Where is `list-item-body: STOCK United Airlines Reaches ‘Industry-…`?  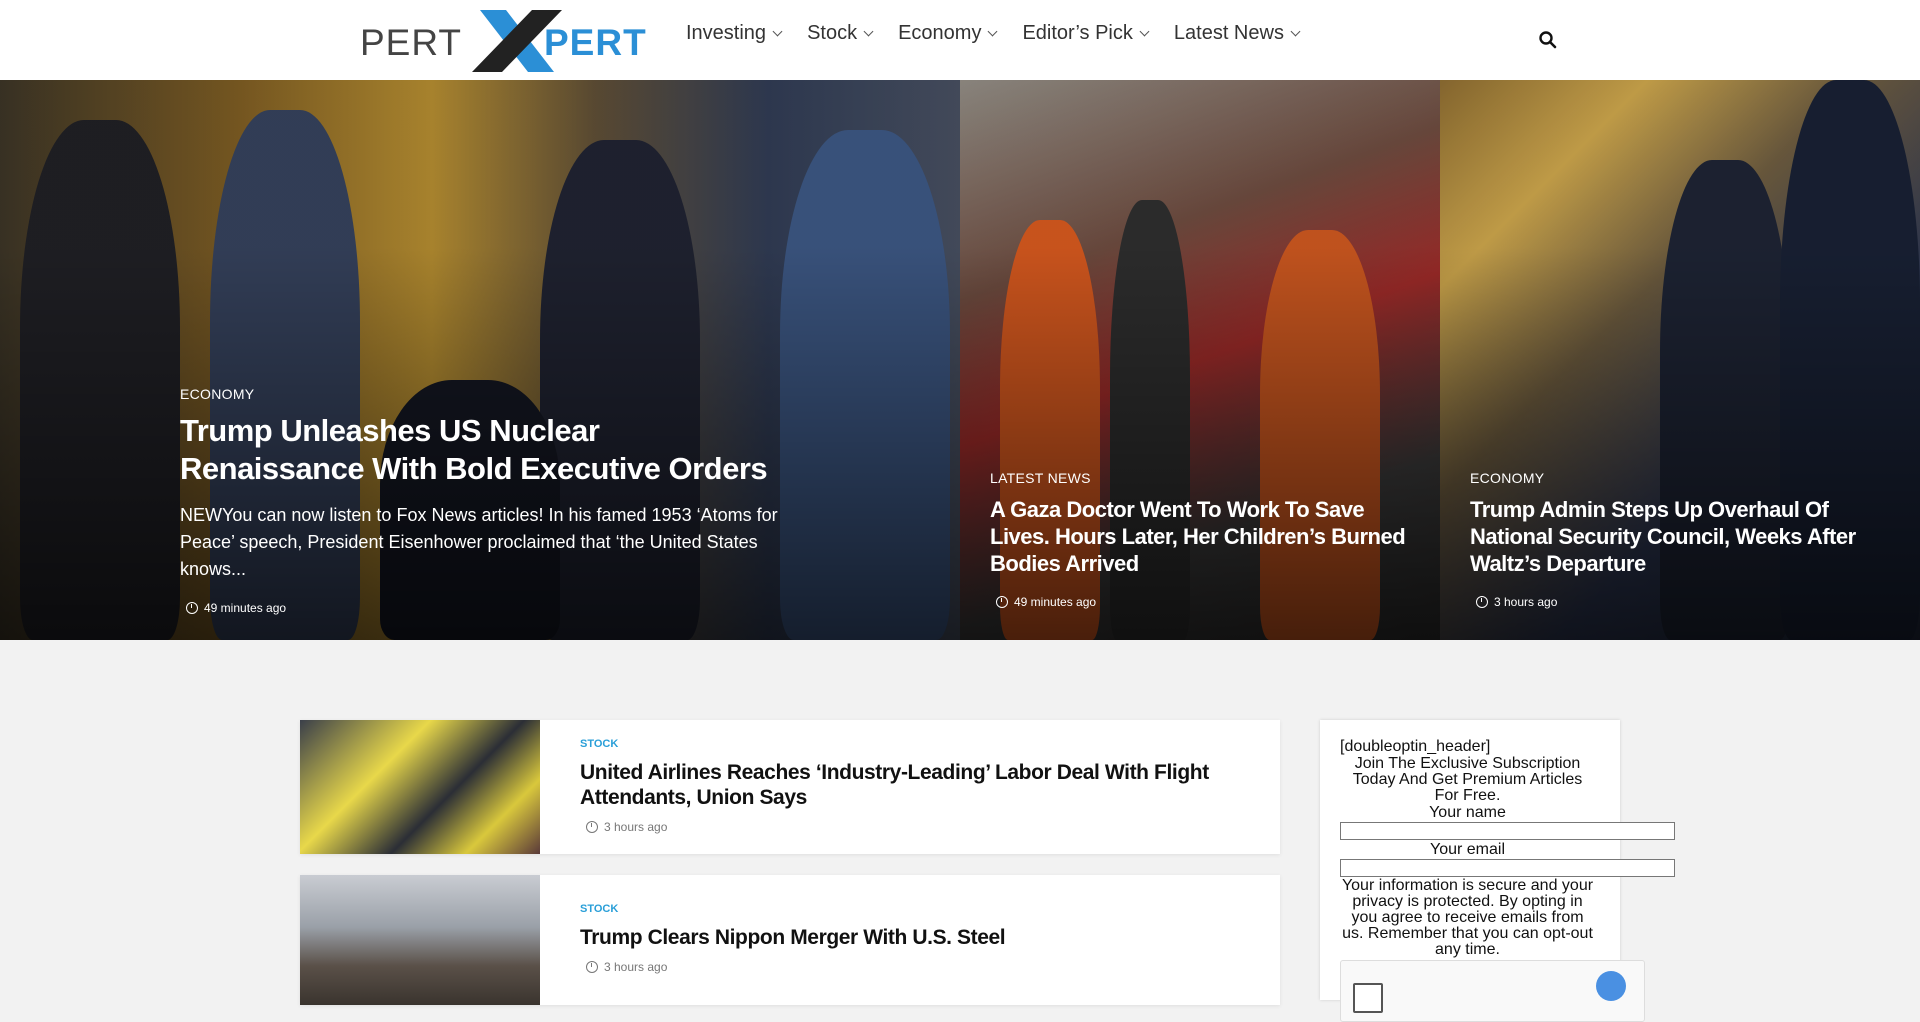 list-item-body: STOCK United Airlines Reaches ‘Industry-… is located at coordinates (910, 786).